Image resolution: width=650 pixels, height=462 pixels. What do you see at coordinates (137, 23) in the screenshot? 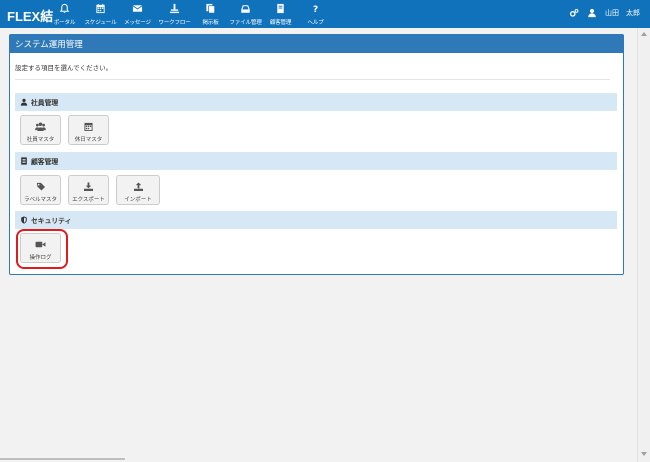
I see `nav-label: メッセージ` at bounding box center [137, 23].